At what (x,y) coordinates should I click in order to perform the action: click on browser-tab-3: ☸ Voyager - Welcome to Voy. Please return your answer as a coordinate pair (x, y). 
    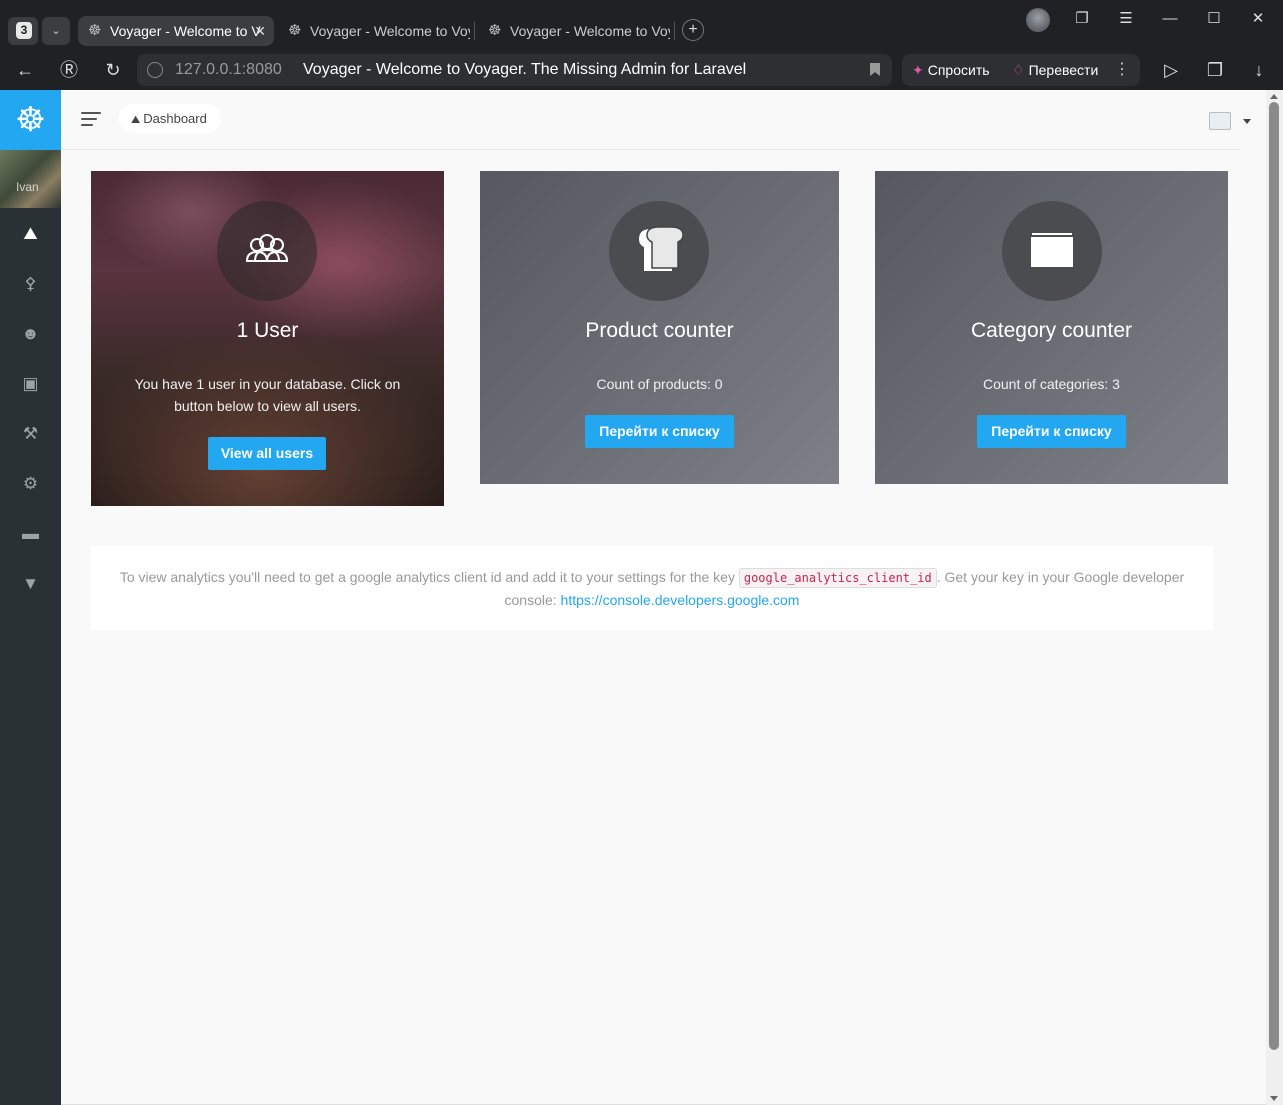
    Looking at the image, I should click on (574, 31).